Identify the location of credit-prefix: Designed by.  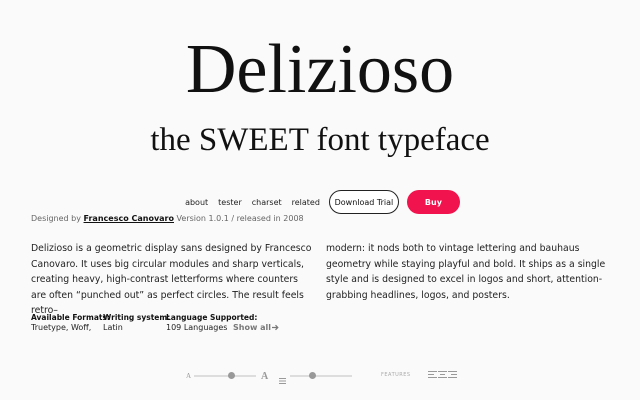
(56, 218).